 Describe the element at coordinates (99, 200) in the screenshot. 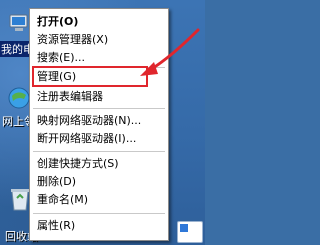

I see `menu-item-rename: 重命名(M)` at that location.